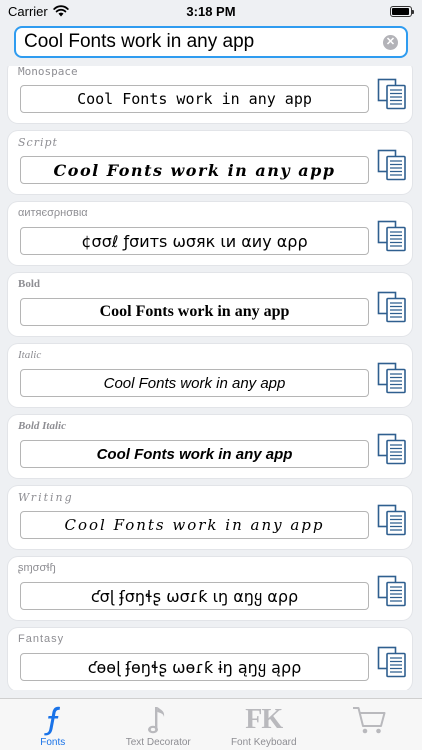  Describe the element at coordinates (264, 719) in the screenshot. I see `fk-keyboard-icon: FK` at that location.